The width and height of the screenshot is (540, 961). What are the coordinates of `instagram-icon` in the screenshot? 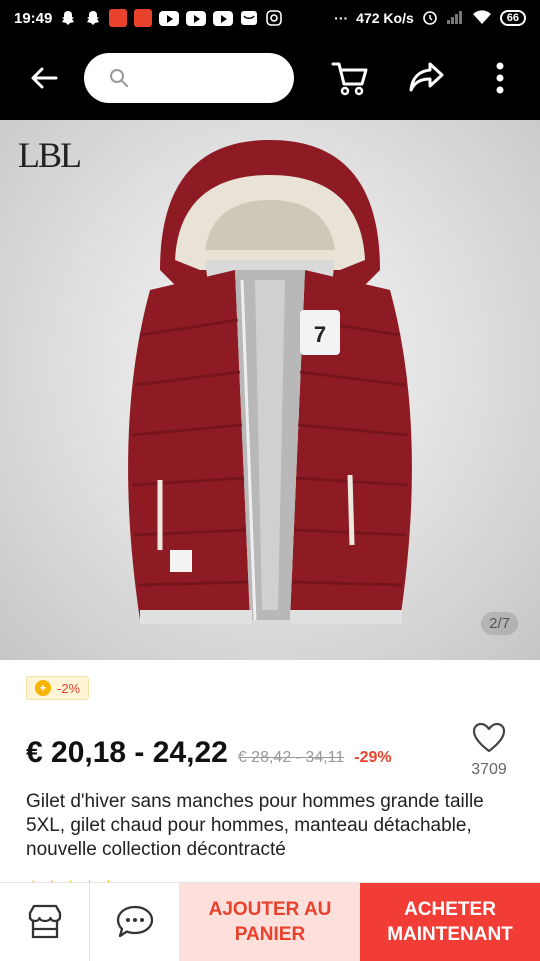 It's located at (274, 18).